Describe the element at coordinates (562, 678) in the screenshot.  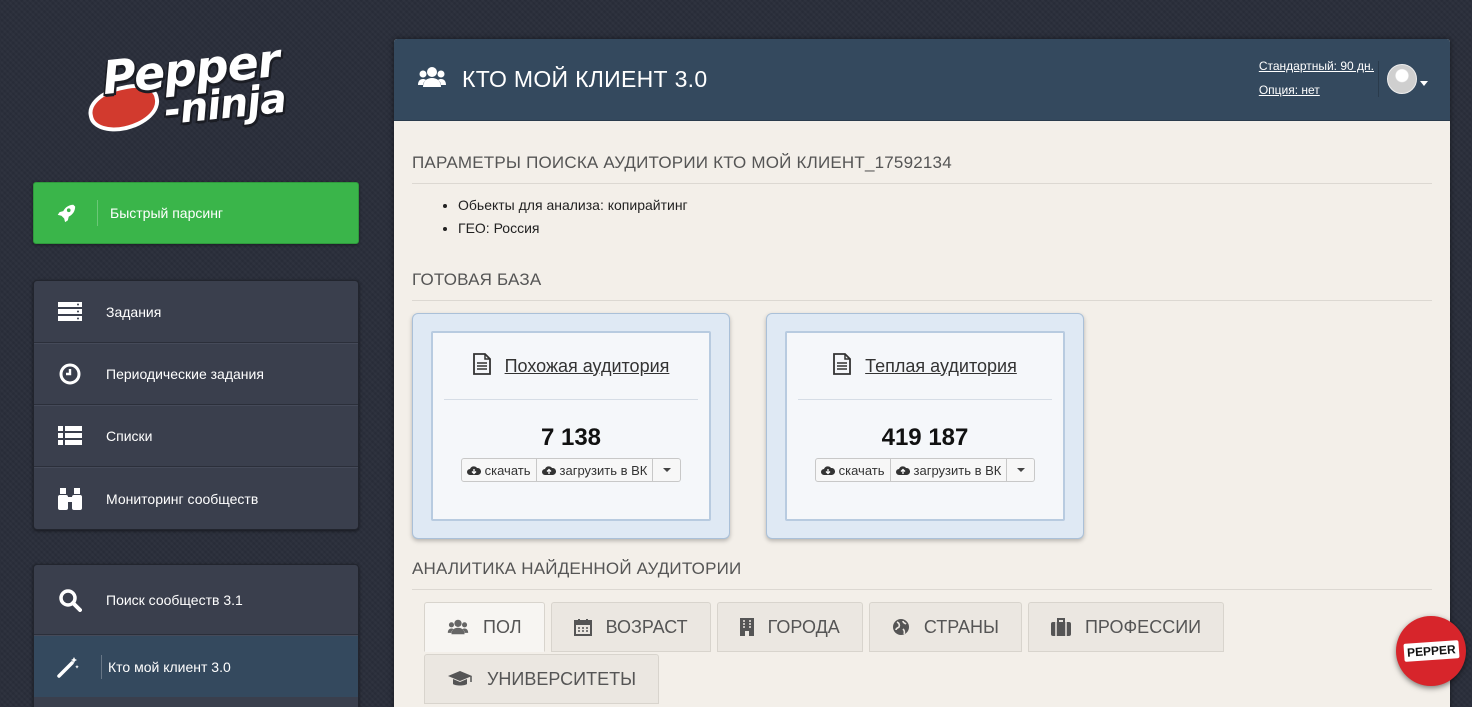
I see `tab-label: УНИВЕРСИТЕТЫ` at that location.